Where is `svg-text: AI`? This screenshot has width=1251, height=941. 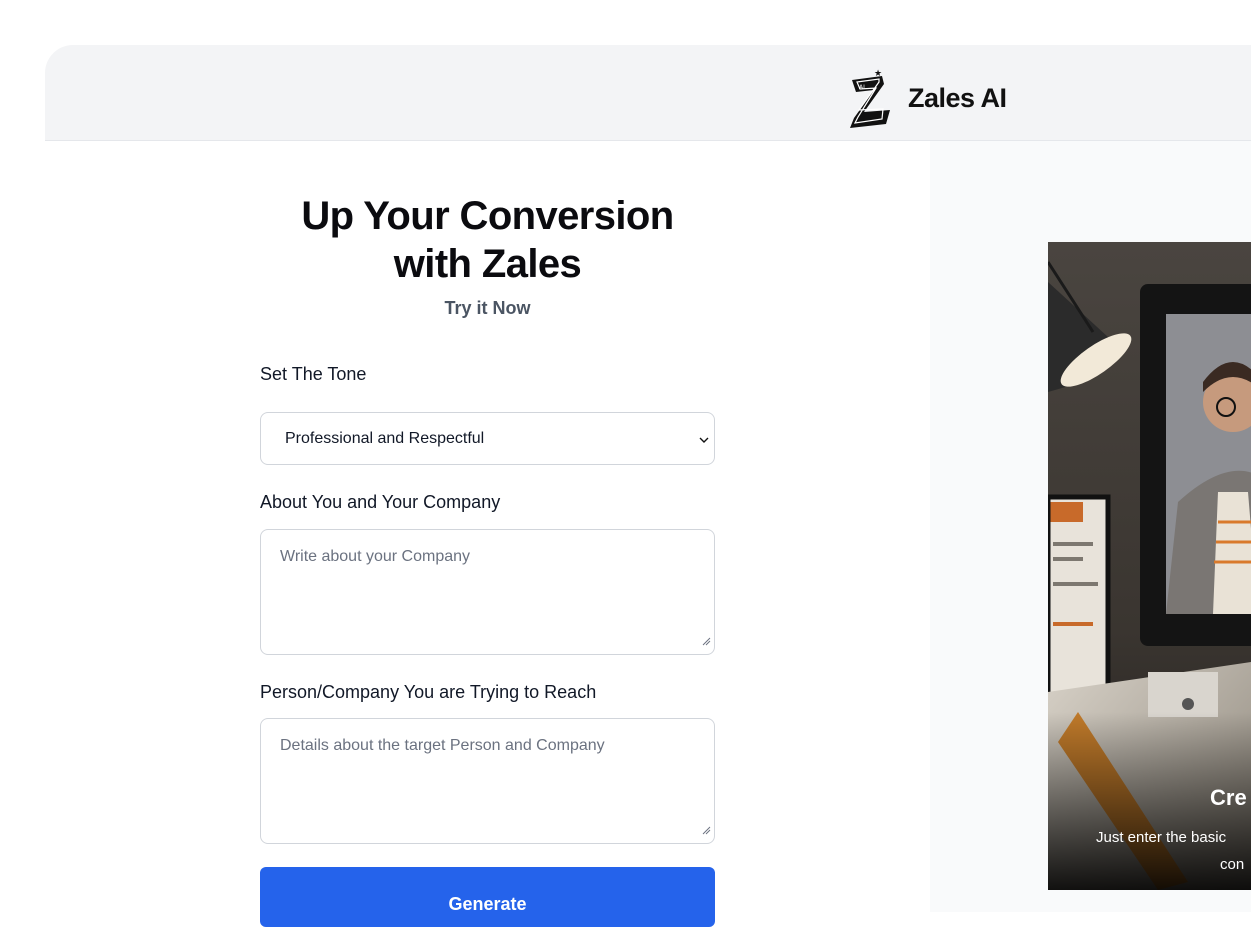 svg-text: AI is located at coordinates (862, 87).